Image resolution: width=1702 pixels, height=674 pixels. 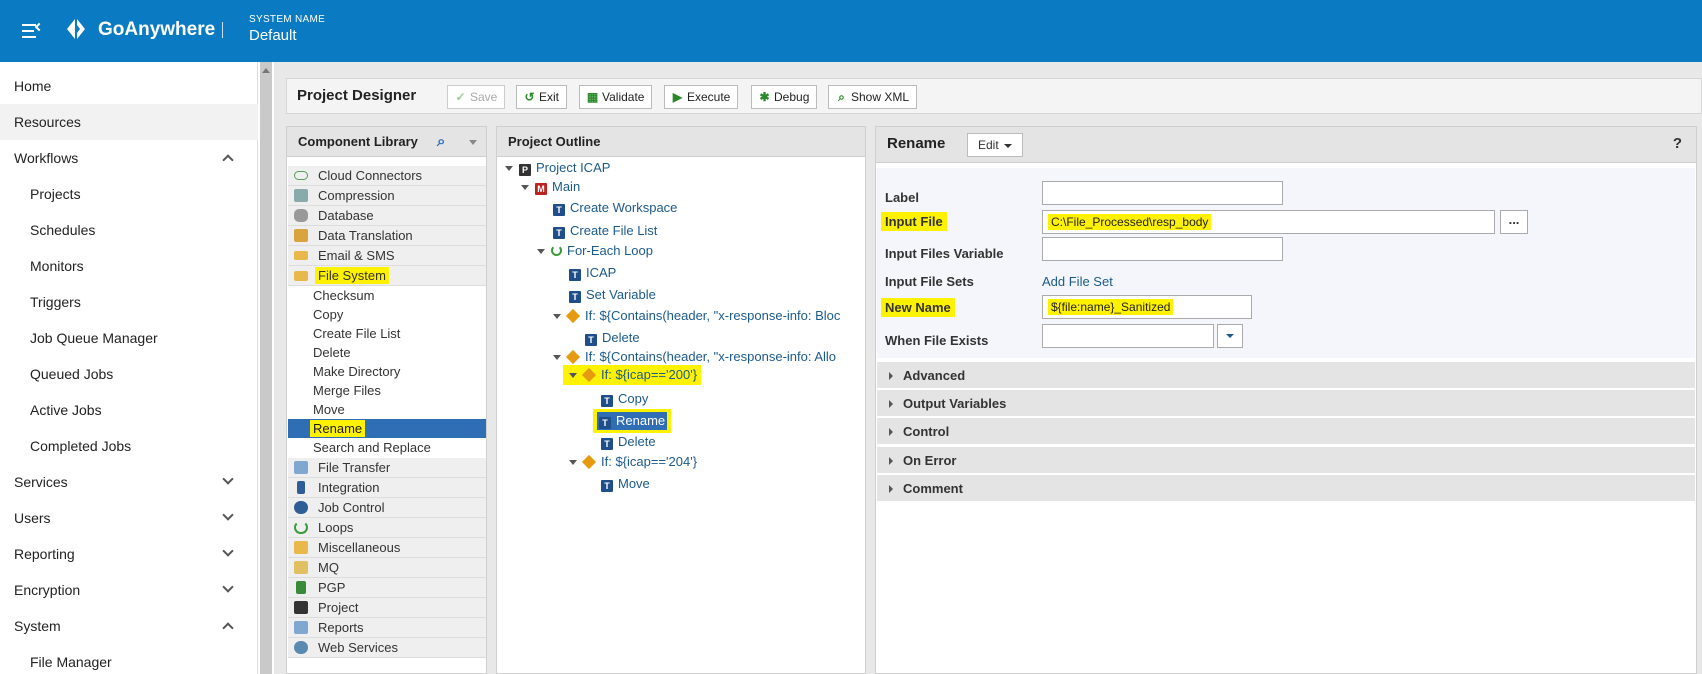 What do you see at coordinates (387, 236) in the screenshot?
I see `library-category: Data Translation` at bounding box center [387, 236].